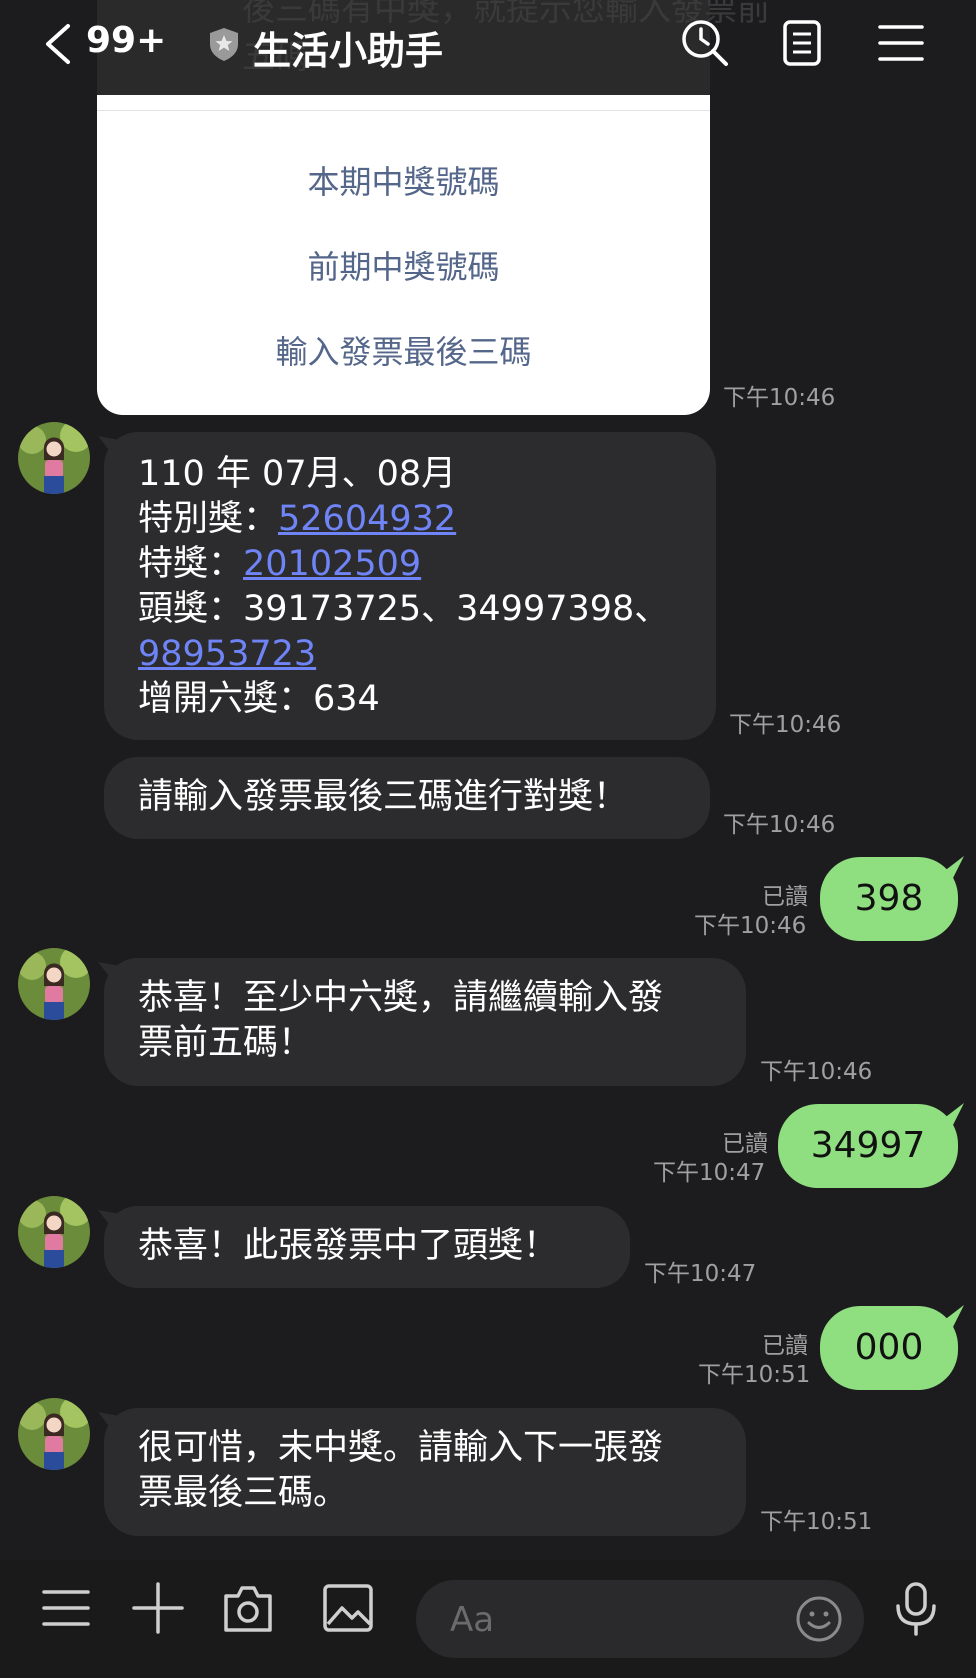 The width and height of the screenshot is (976, 1678). I want to click on microphone-icon, so click(916, 1608).